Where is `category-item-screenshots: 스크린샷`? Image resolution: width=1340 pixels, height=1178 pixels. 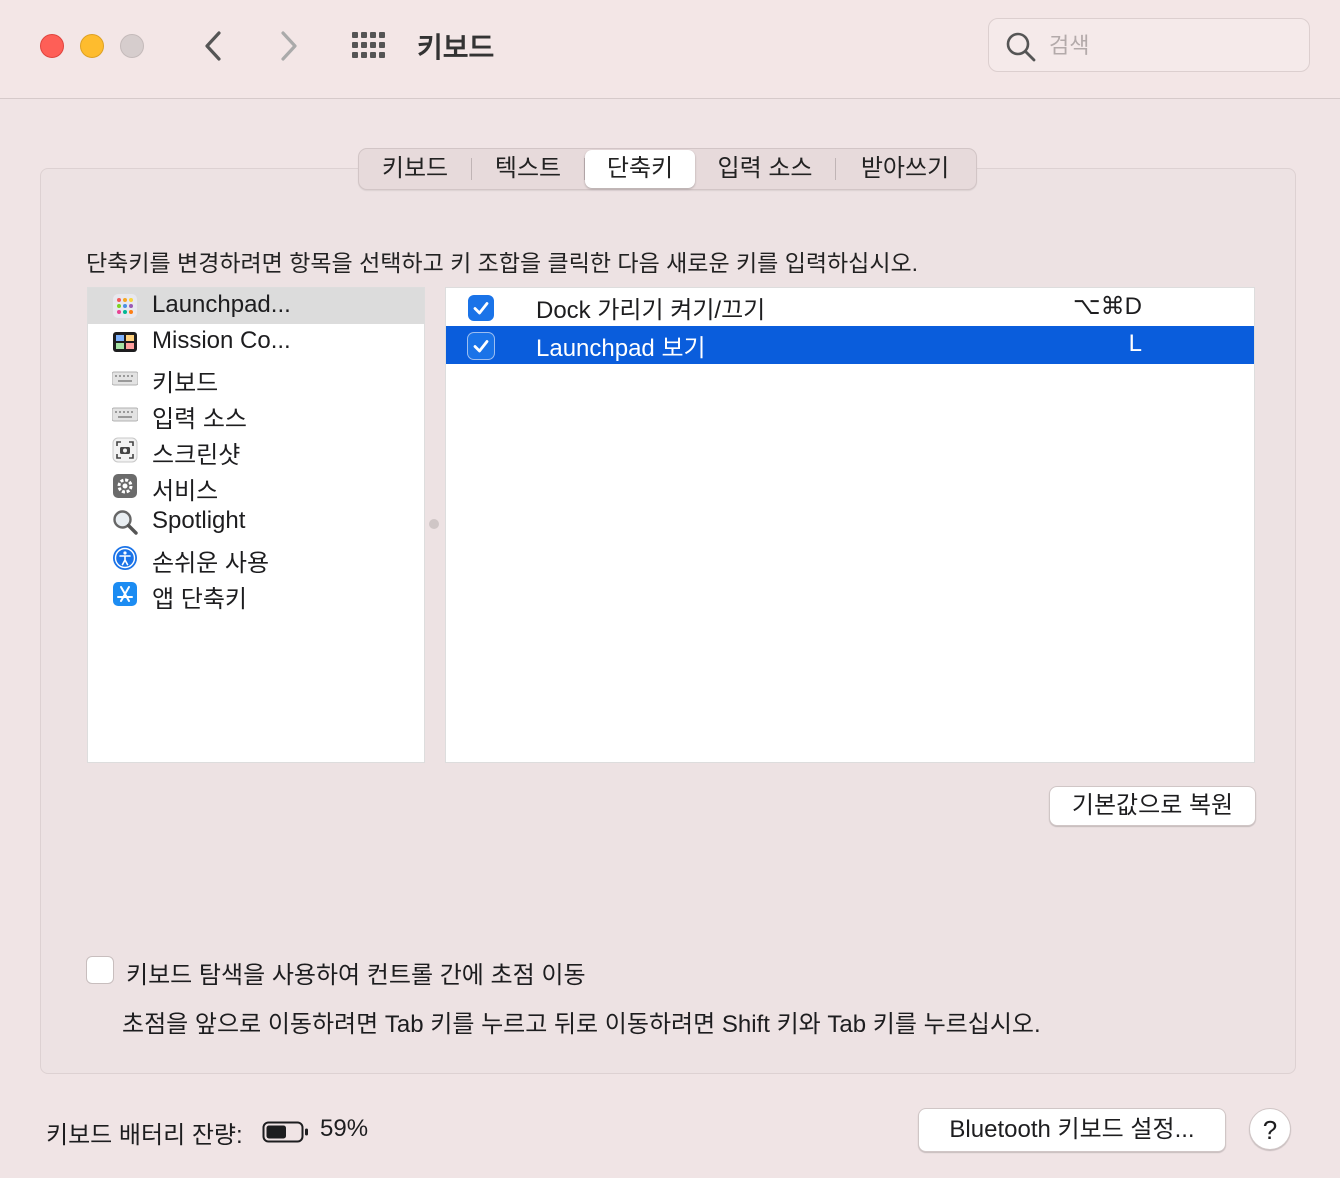 category-item-screenshots: 스크린샷 is located at coordinates (256, 450).